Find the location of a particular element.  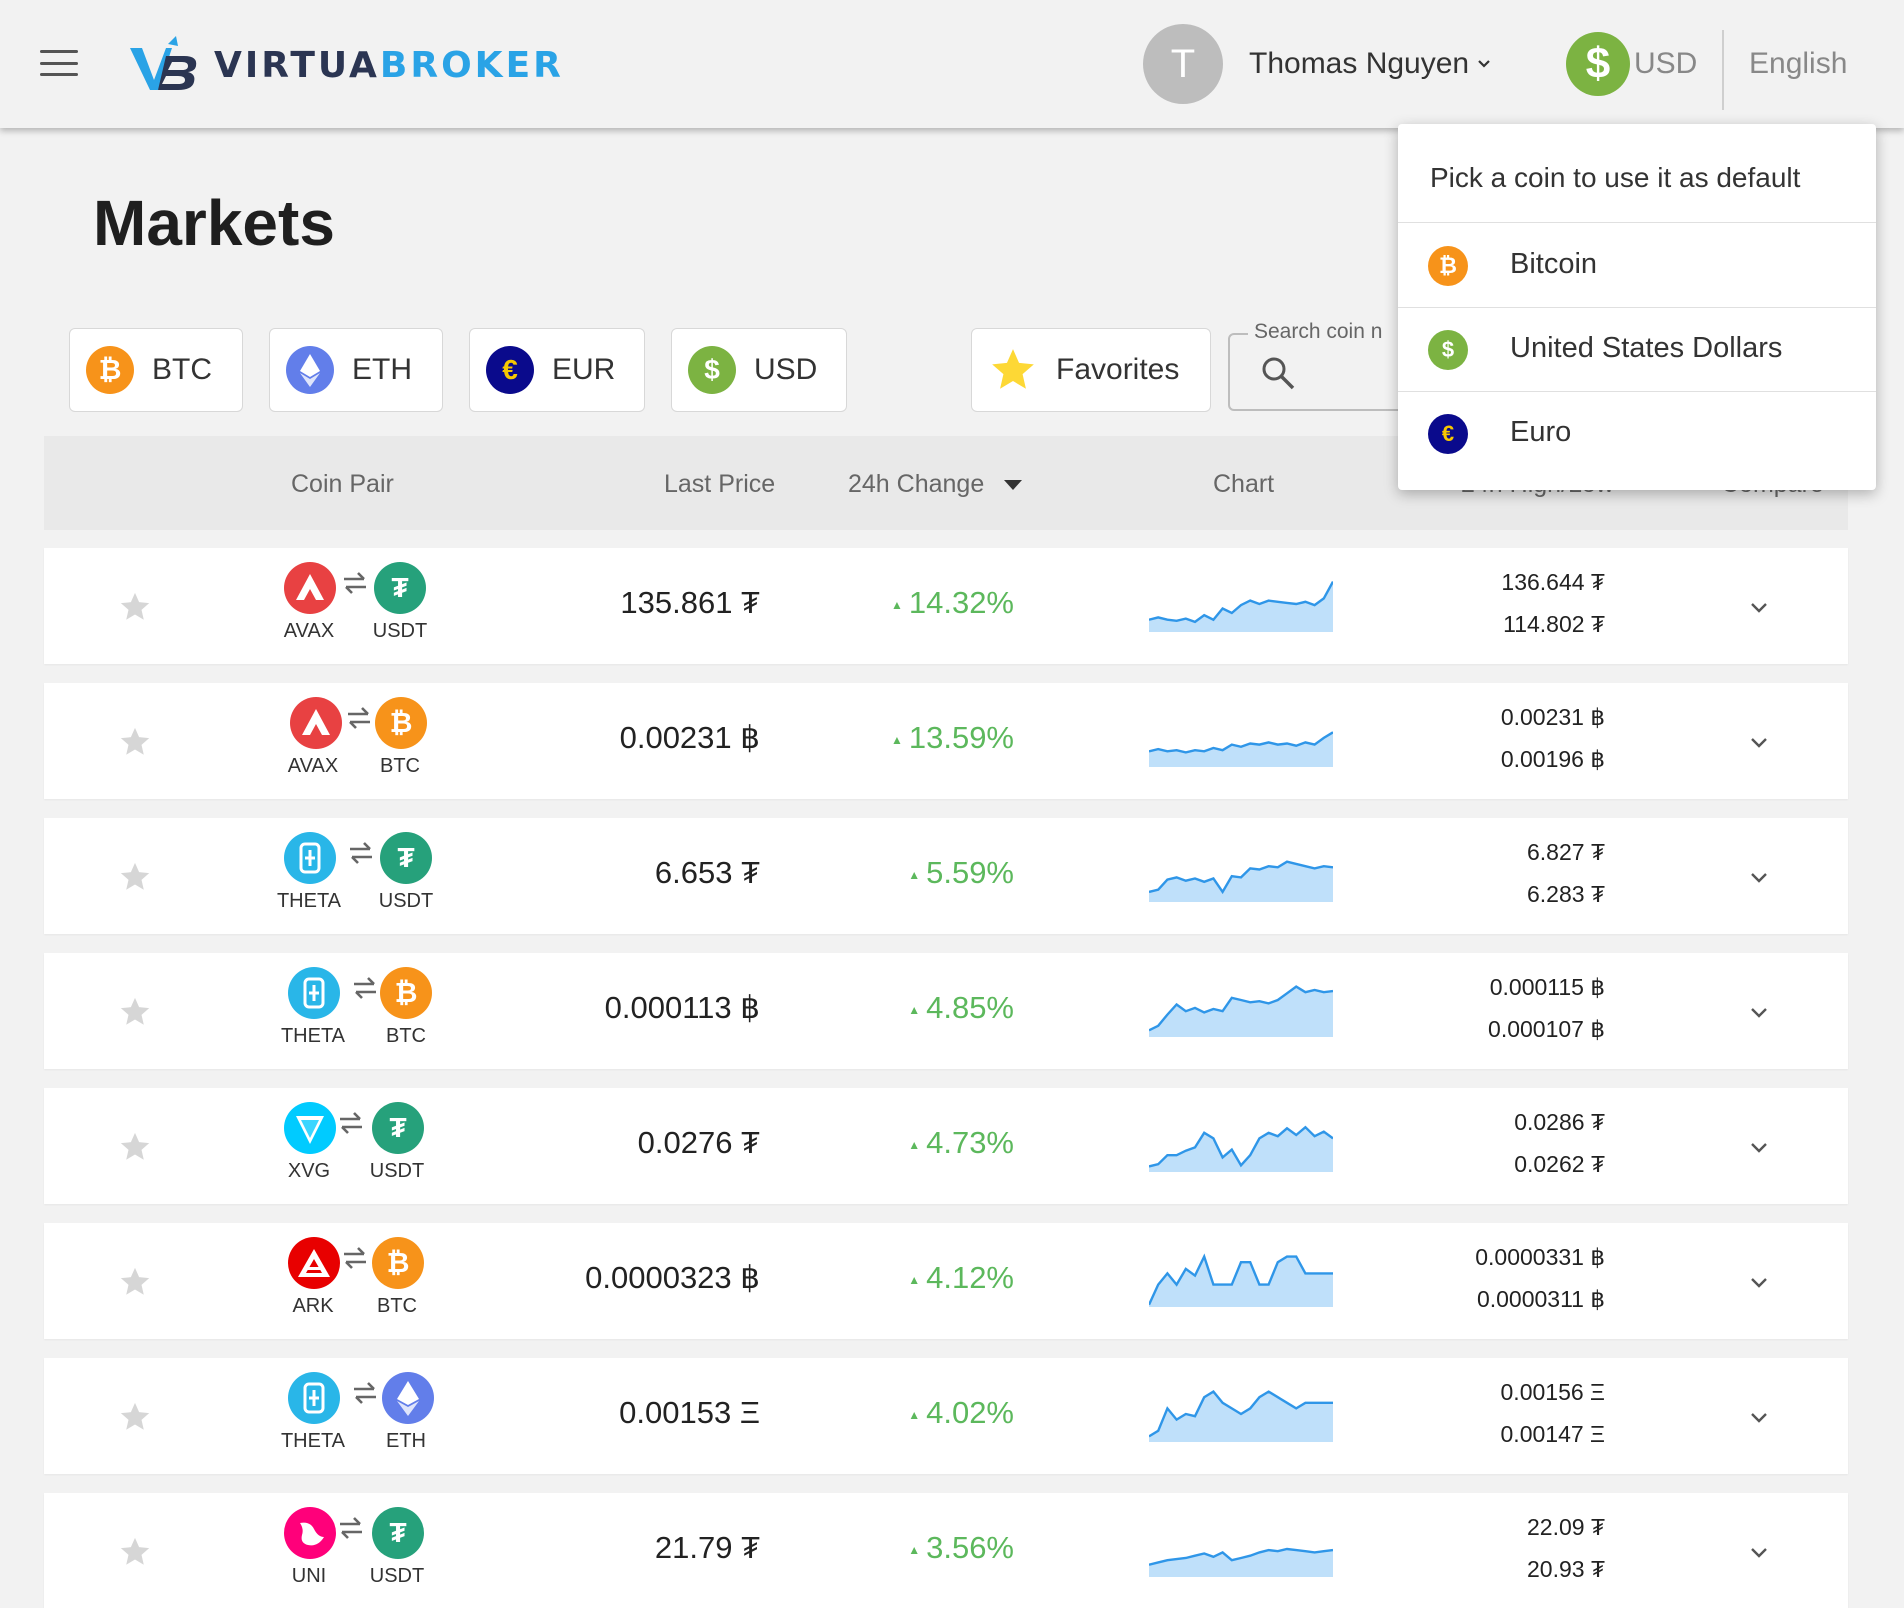

bitcoin-icon: ₿ is located at coordinates (110, 370).